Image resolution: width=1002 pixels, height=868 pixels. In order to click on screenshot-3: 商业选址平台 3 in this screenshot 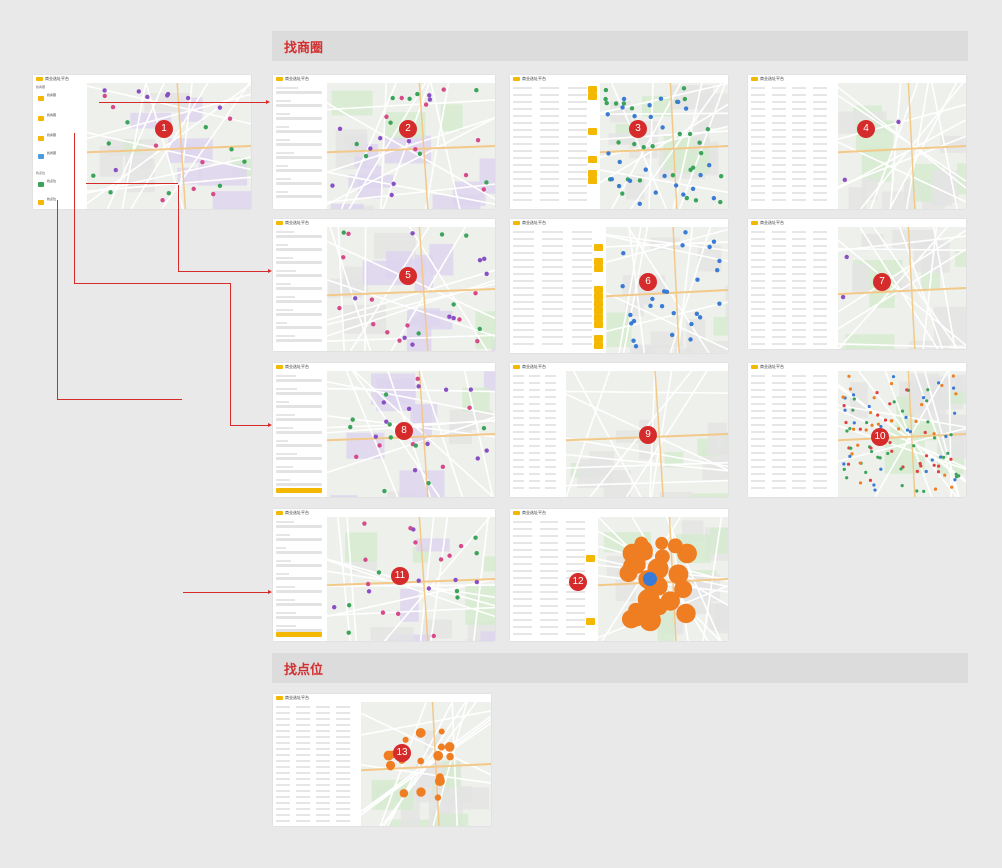, I will do `click(619, 142)`.